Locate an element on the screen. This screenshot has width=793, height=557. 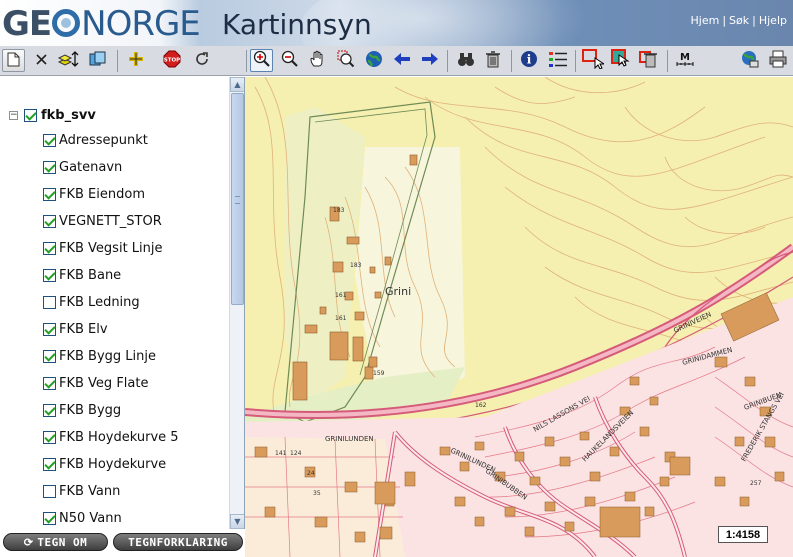
select-feature-button is located at coordinates (620, 60).